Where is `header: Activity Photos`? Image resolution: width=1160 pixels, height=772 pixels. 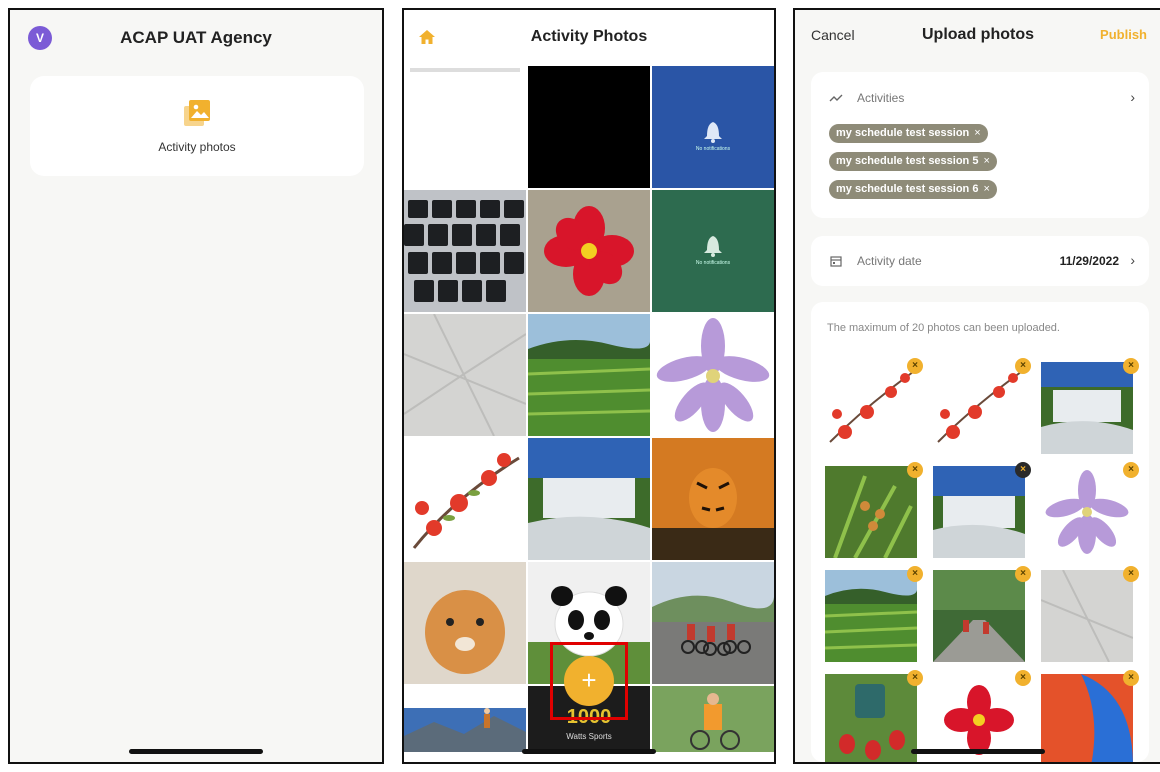 header: Activity Photos is located at coordinates (589, 38).